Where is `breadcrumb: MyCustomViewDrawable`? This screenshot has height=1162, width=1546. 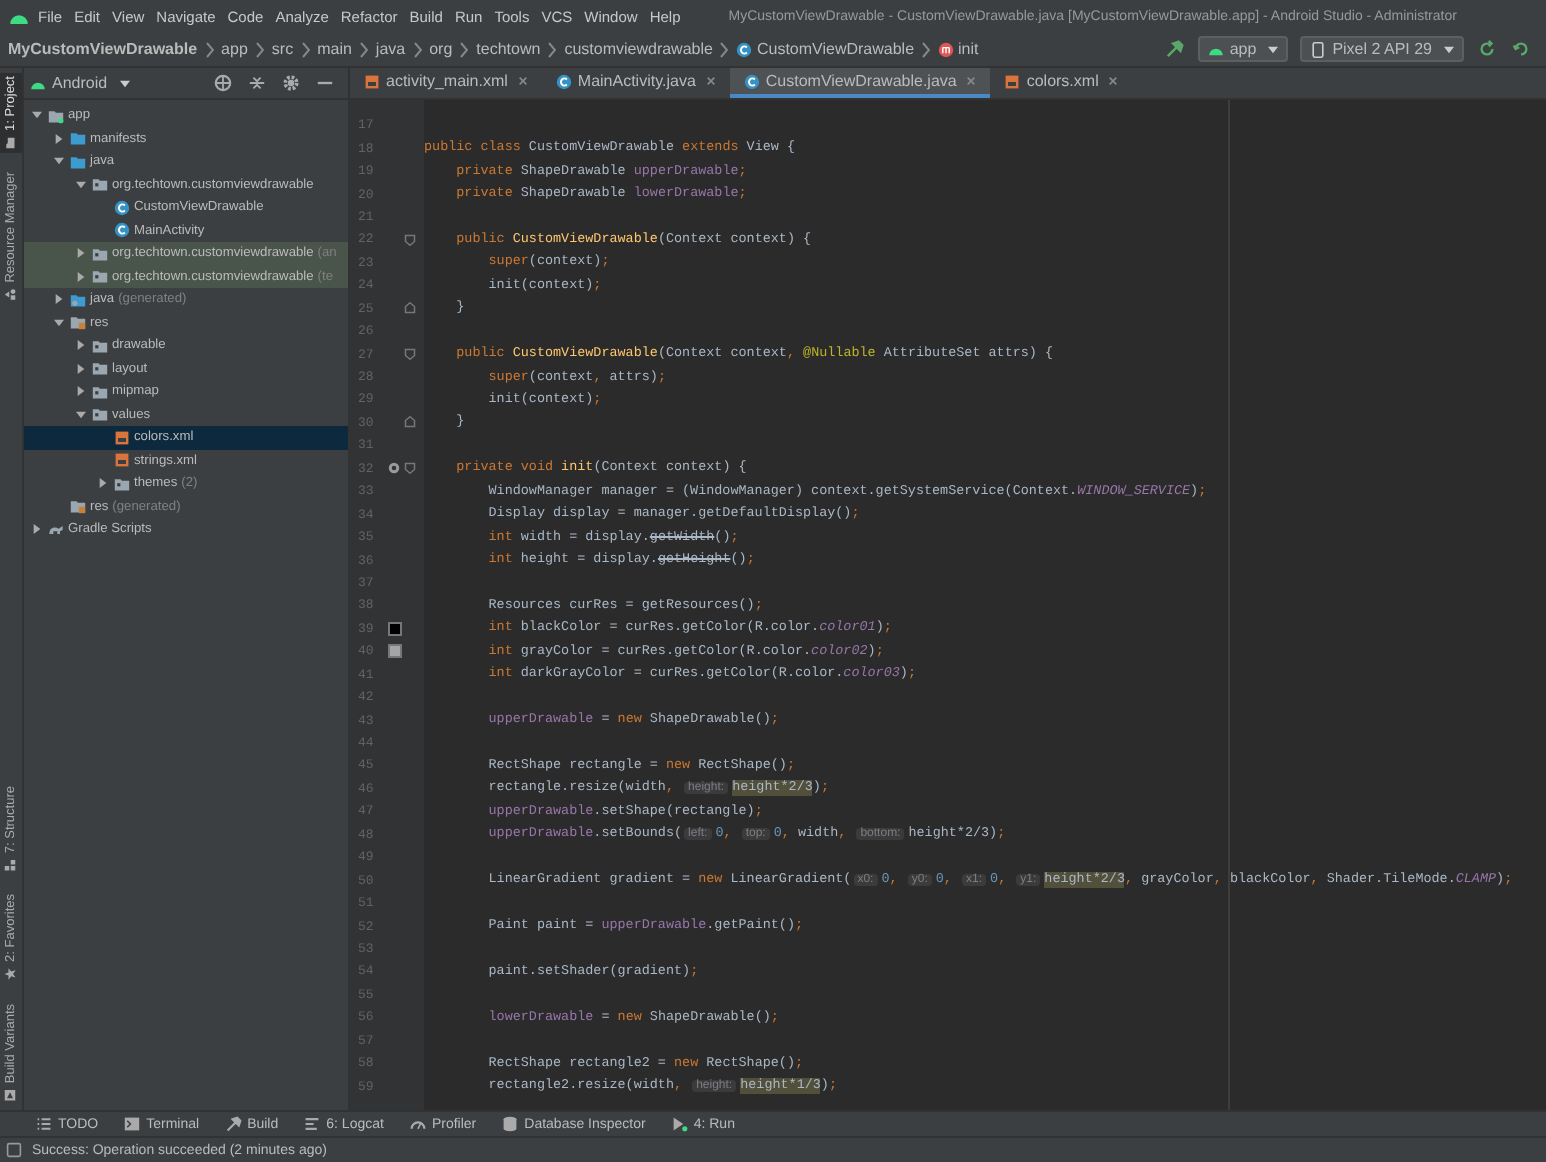 breadcrumb: MyCustomViewDrawable is located at coordinates (103, 49).